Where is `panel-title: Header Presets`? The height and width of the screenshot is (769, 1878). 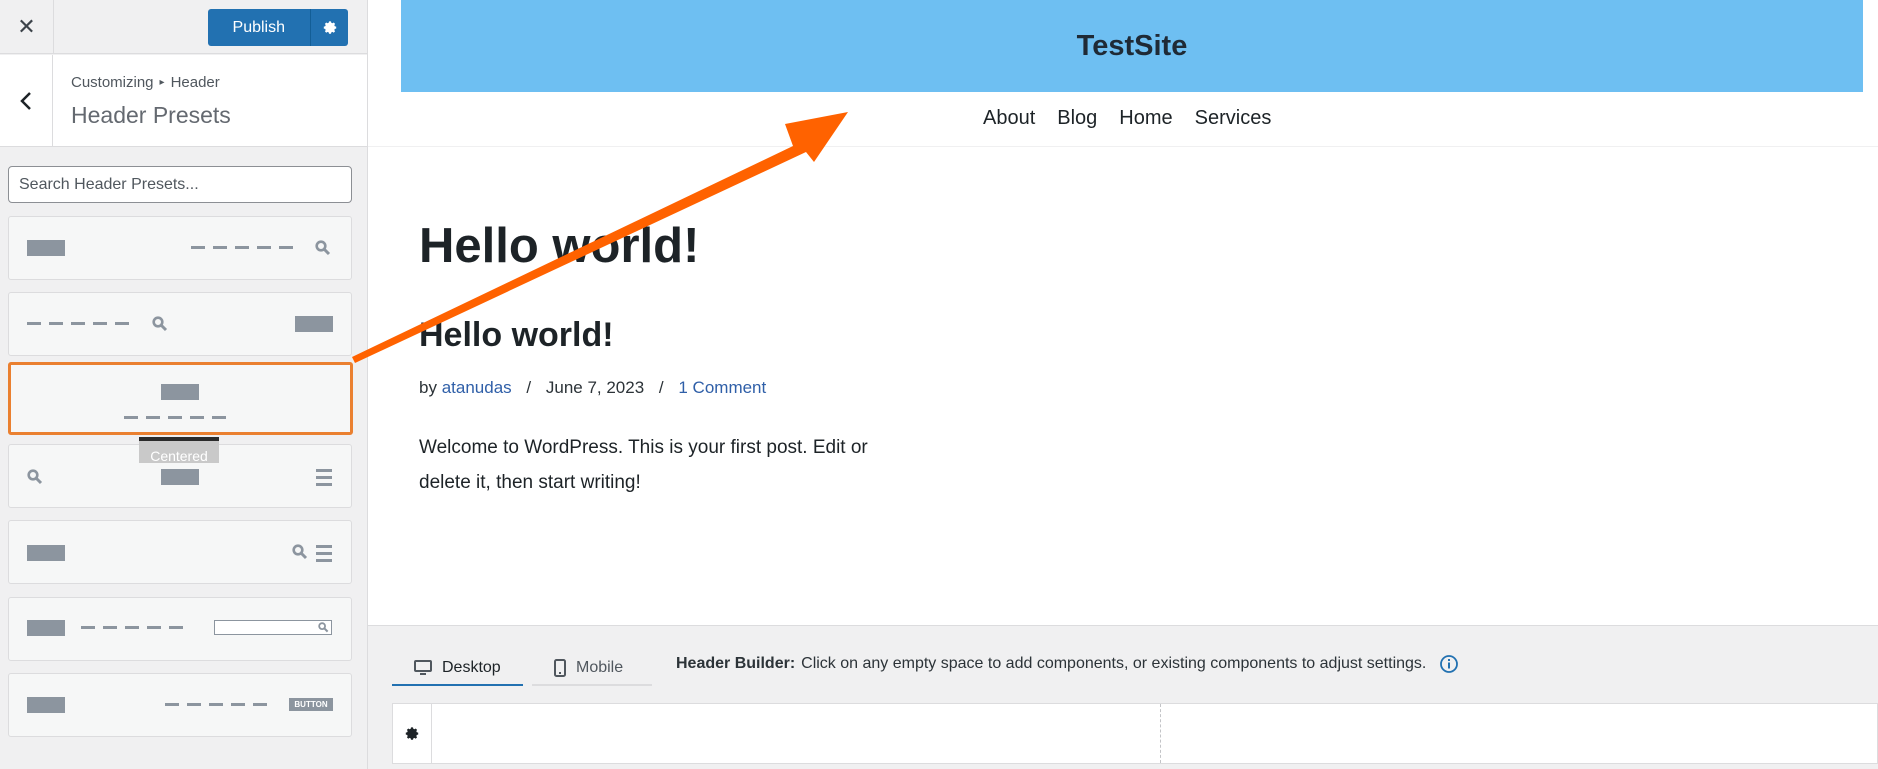
panel-title: Header Presets is located at coordinates (151, 115).